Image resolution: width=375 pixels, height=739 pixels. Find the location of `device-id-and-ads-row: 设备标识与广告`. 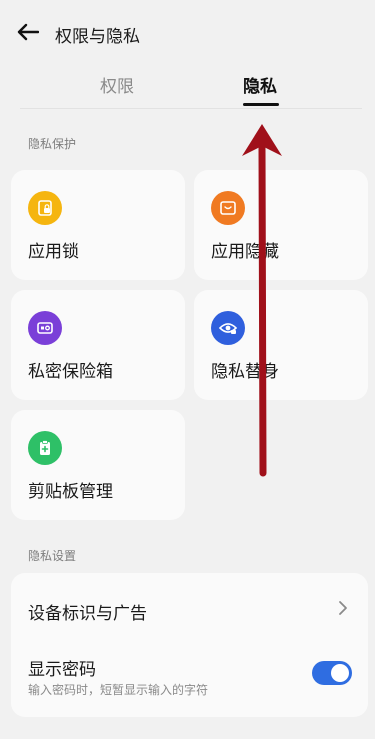

device-id-and-ads-row: 设备标识与广告 is located at coordinates (189, 608).